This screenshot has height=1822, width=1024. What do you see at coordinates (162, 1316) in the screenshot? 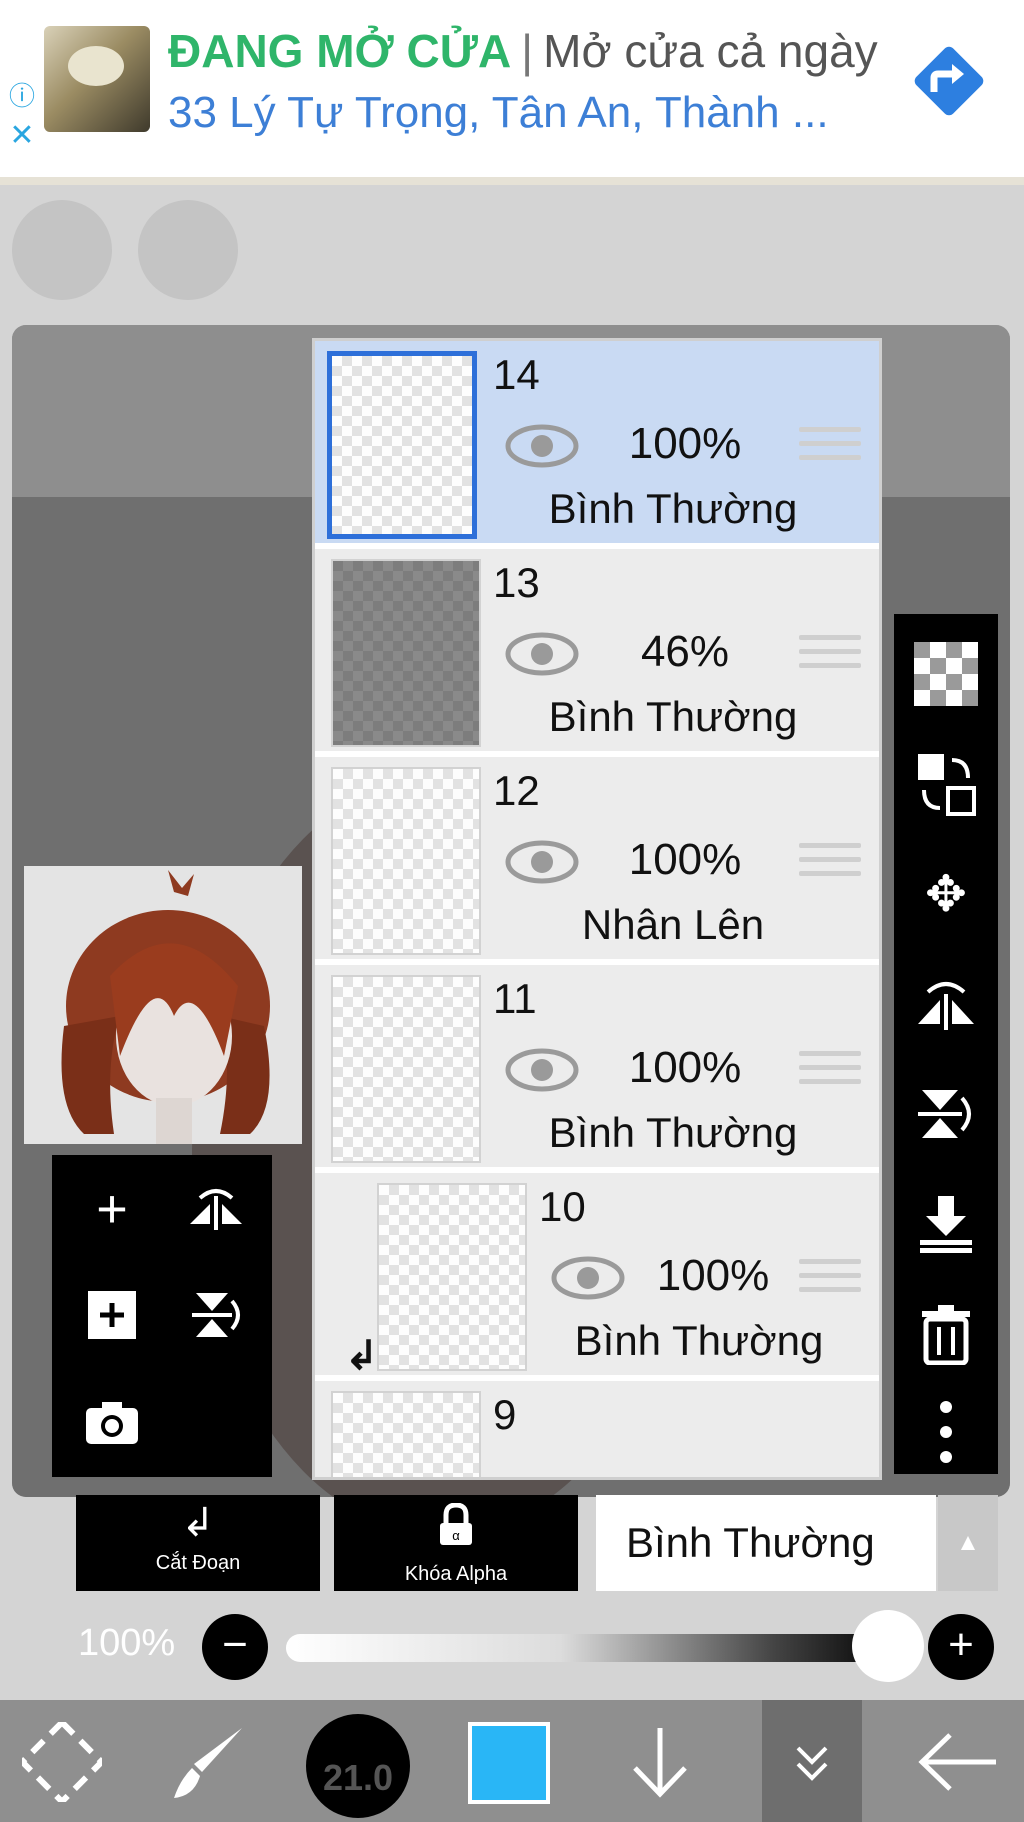
I see `left-toolbar: +` at bounding box center [162, 1316].